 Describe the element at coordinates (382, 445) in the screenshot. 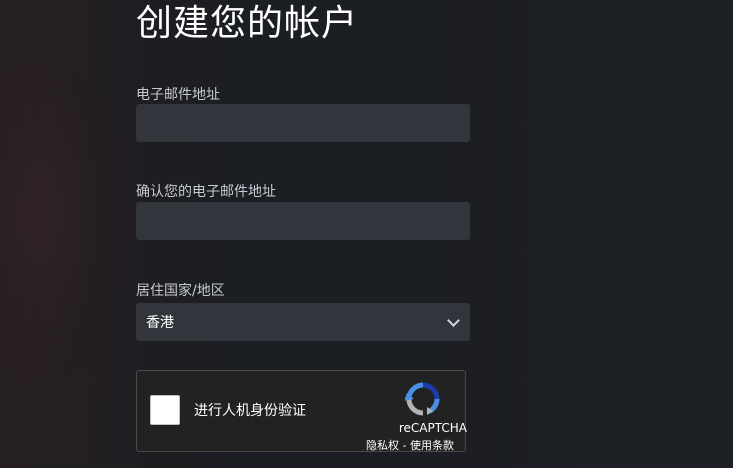

I see `privacy-link: 隐私权` at that location.